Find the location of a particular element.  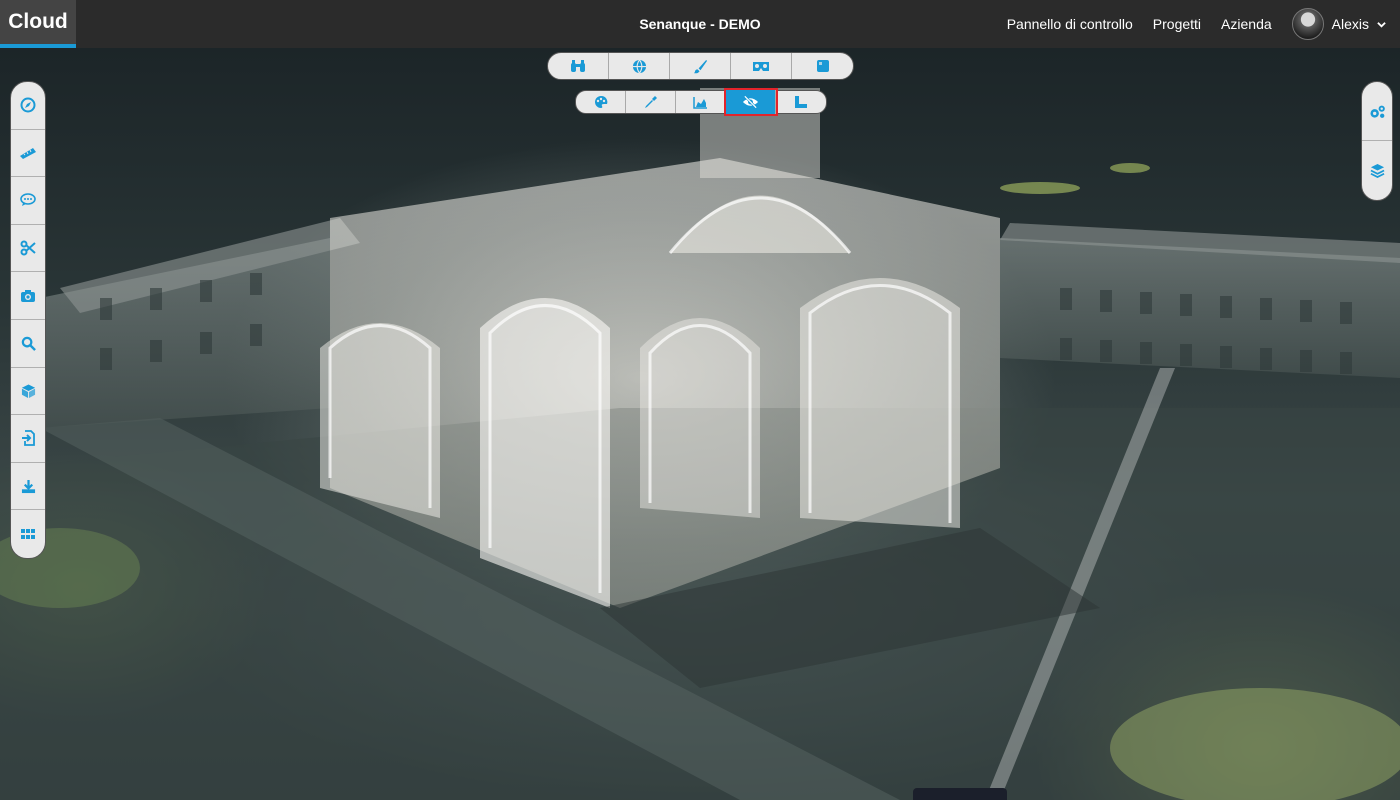

left-tool-sidebar is located at coordinates (28, 320).